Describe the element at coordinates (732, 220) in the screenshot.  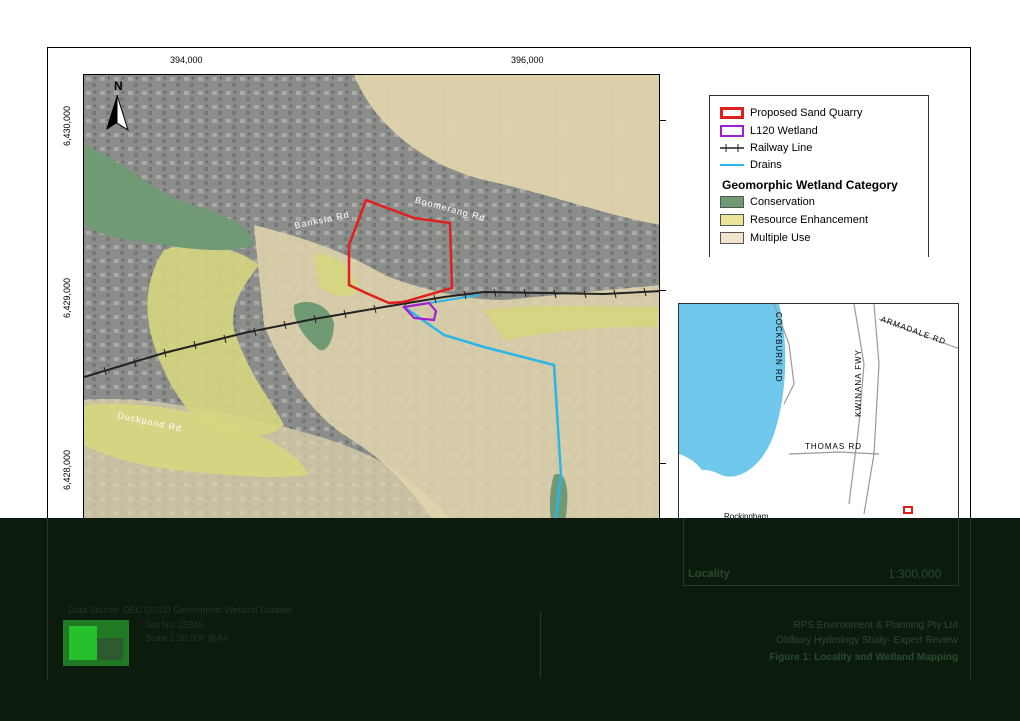
I see `resource-swatch-icon` at that location.